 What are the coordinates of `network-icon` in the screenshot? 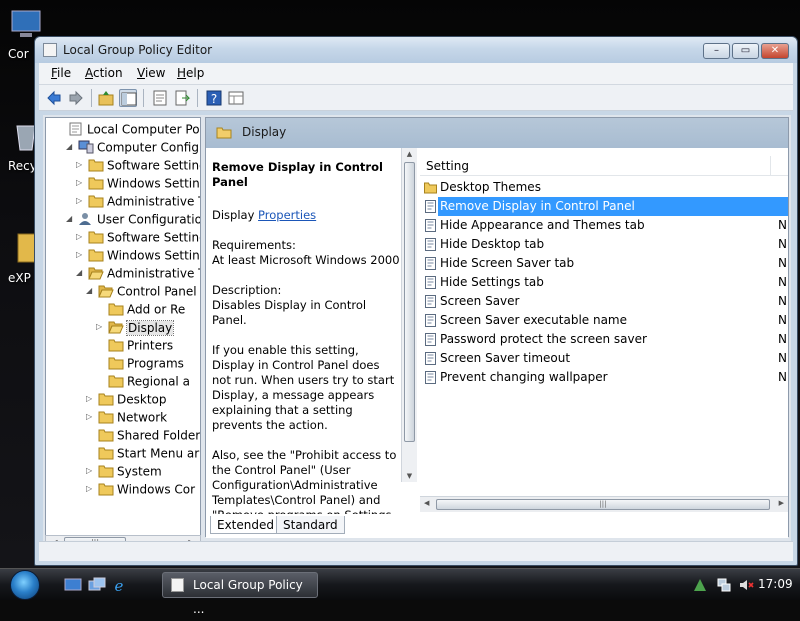 It's located at (724, 585).